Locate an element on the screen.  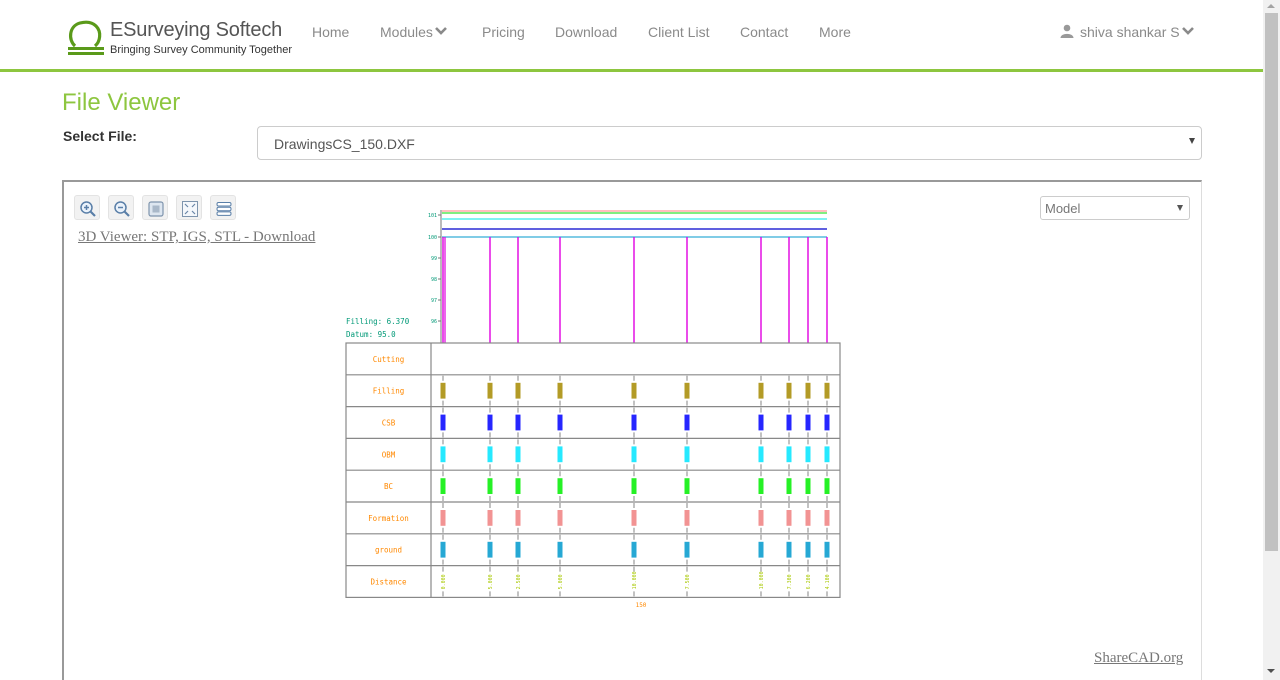
logo-icon is located at coordinates (86, 37).